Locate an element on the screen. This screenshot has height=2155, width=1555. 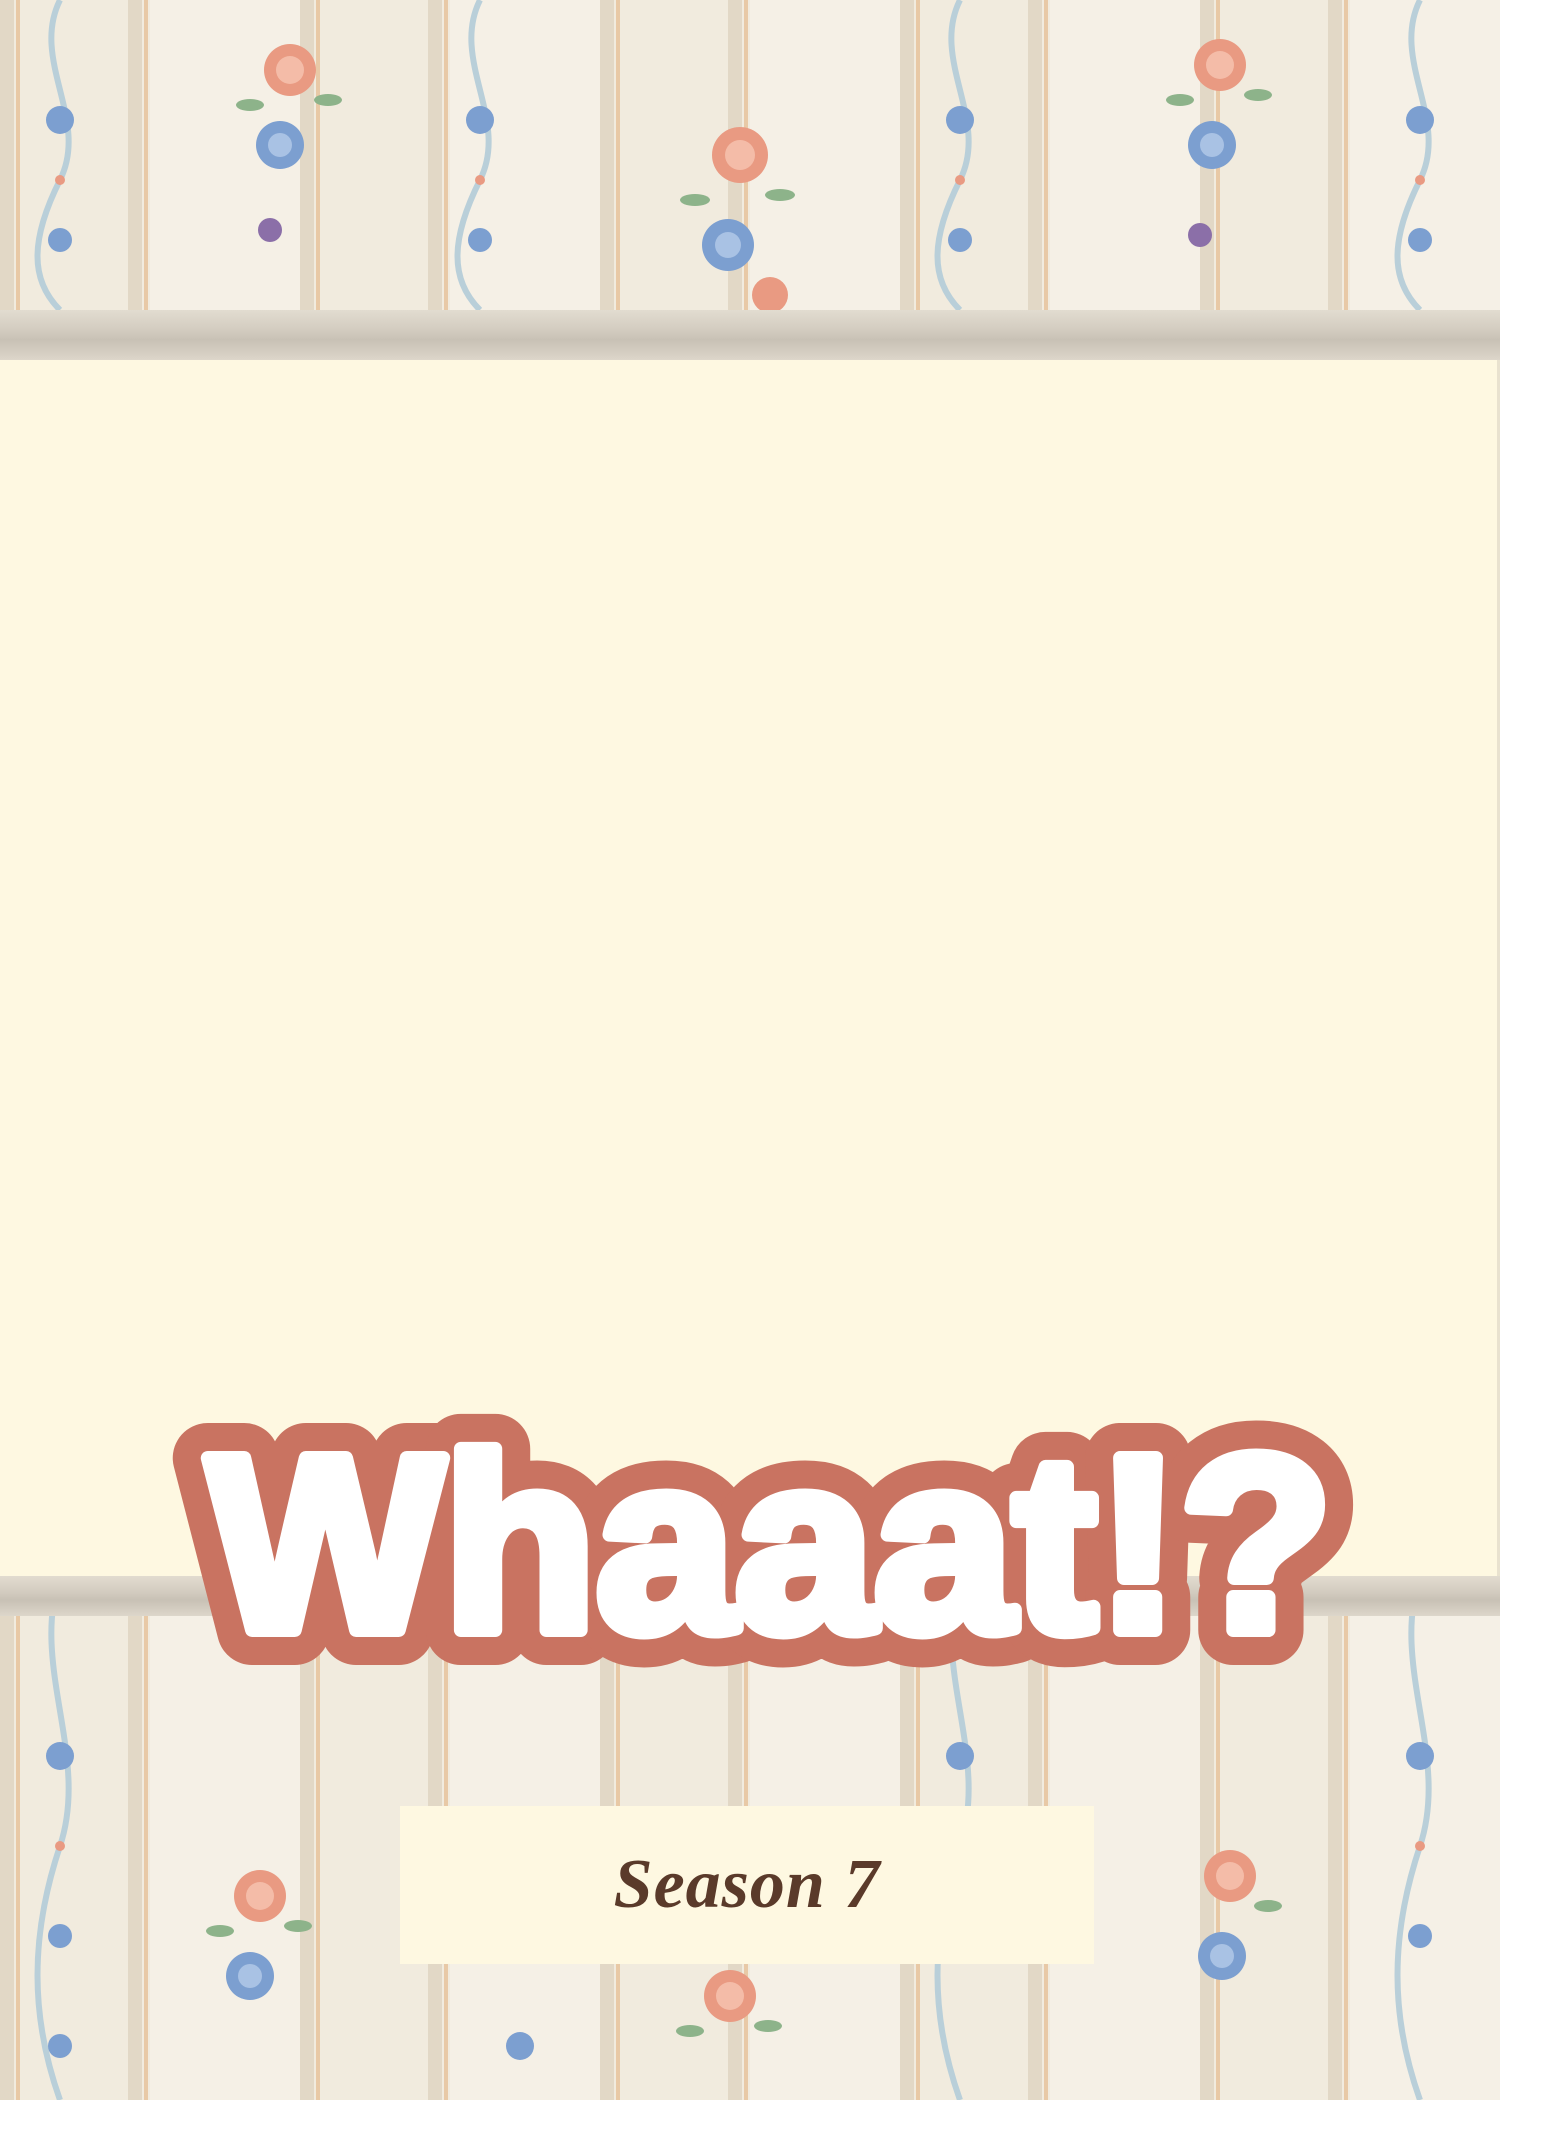
season-label: Season 7 is located at coordinates (747, 1884).